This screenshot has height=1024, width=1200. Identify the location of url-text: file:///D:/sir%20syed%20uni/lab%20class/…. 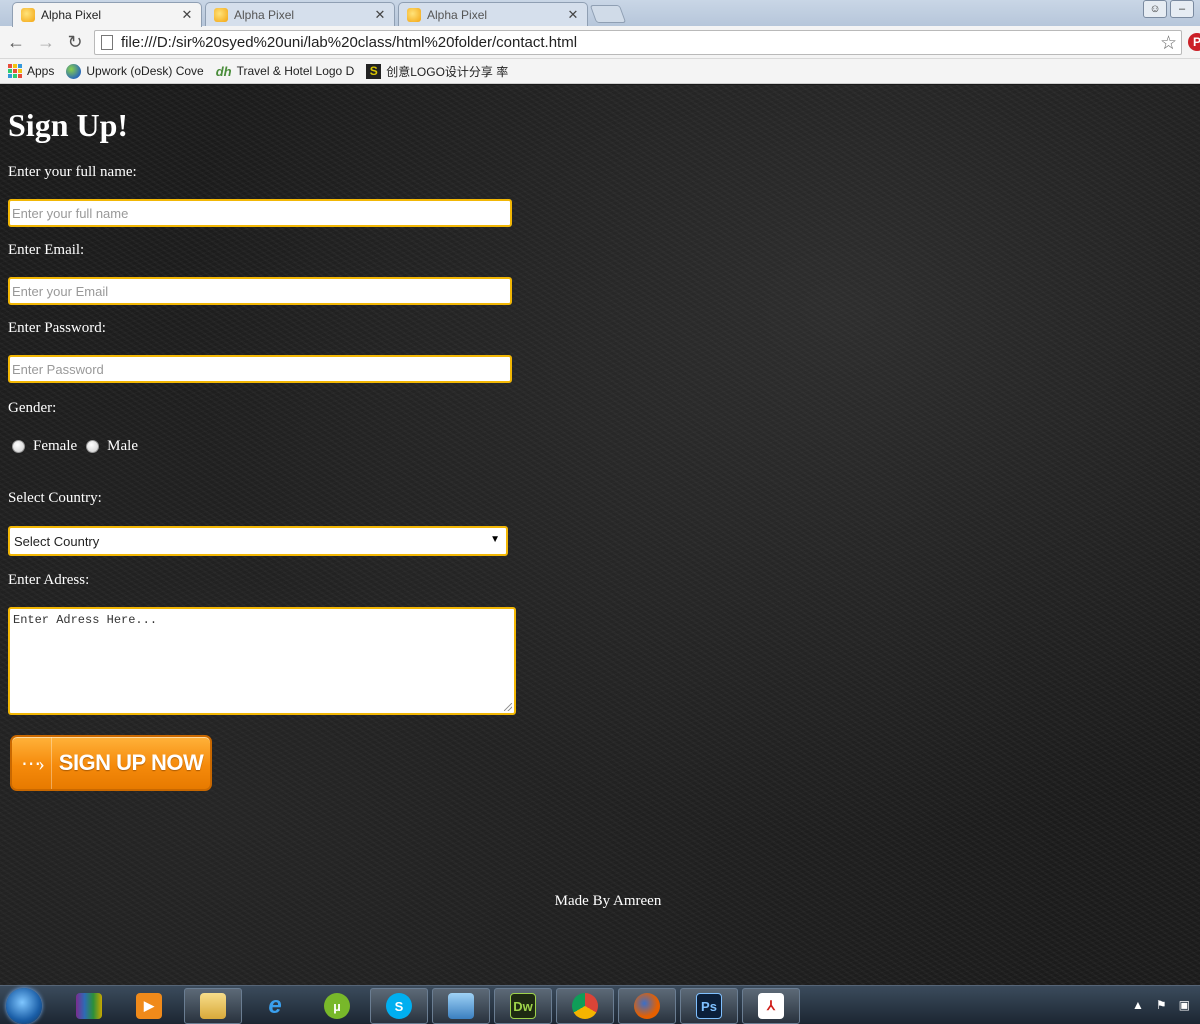
(349, 42).